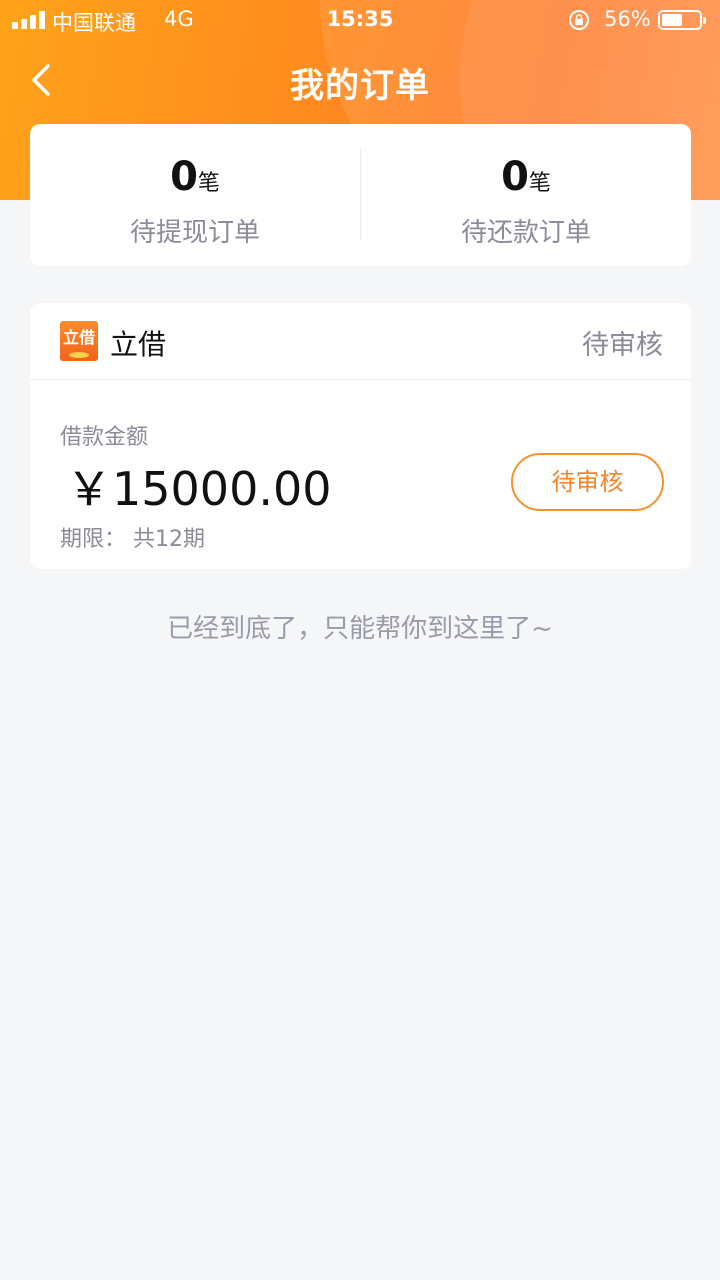 This screenshot has height=1280, width=720. What do you see at coordinates (360, 379) in the screenshot?
I see `divider` at bounding box center [360, 379].